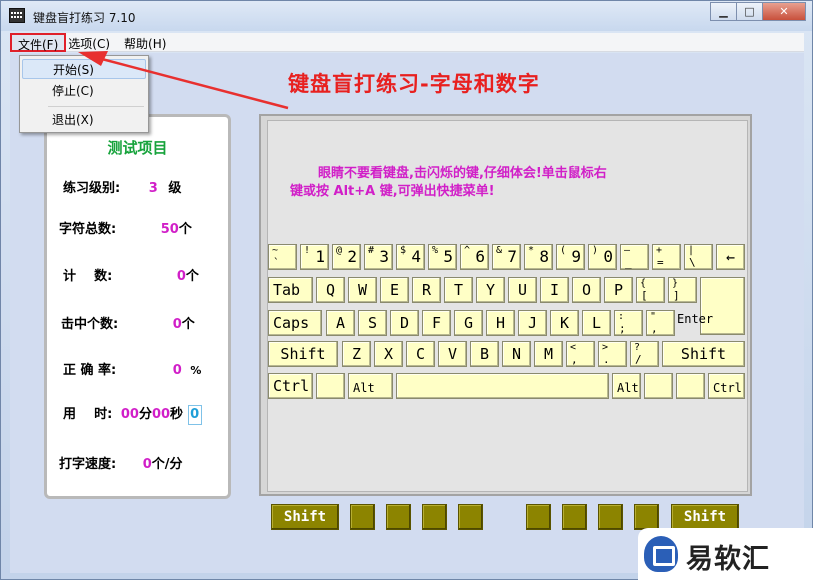  I want to click on key-menu, so click(690, 386).